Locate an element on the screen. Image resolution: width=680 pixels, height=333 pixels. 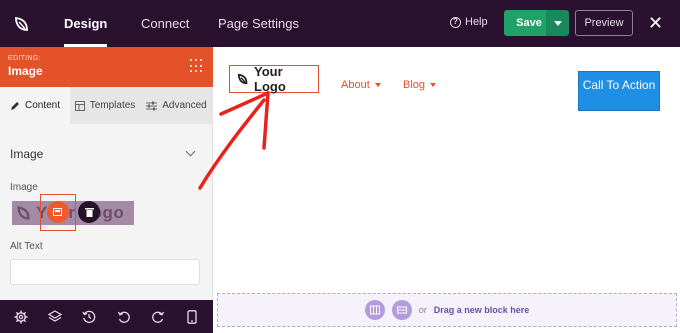
alt-text-label: Alt Text is located at coordinates (26, 246).